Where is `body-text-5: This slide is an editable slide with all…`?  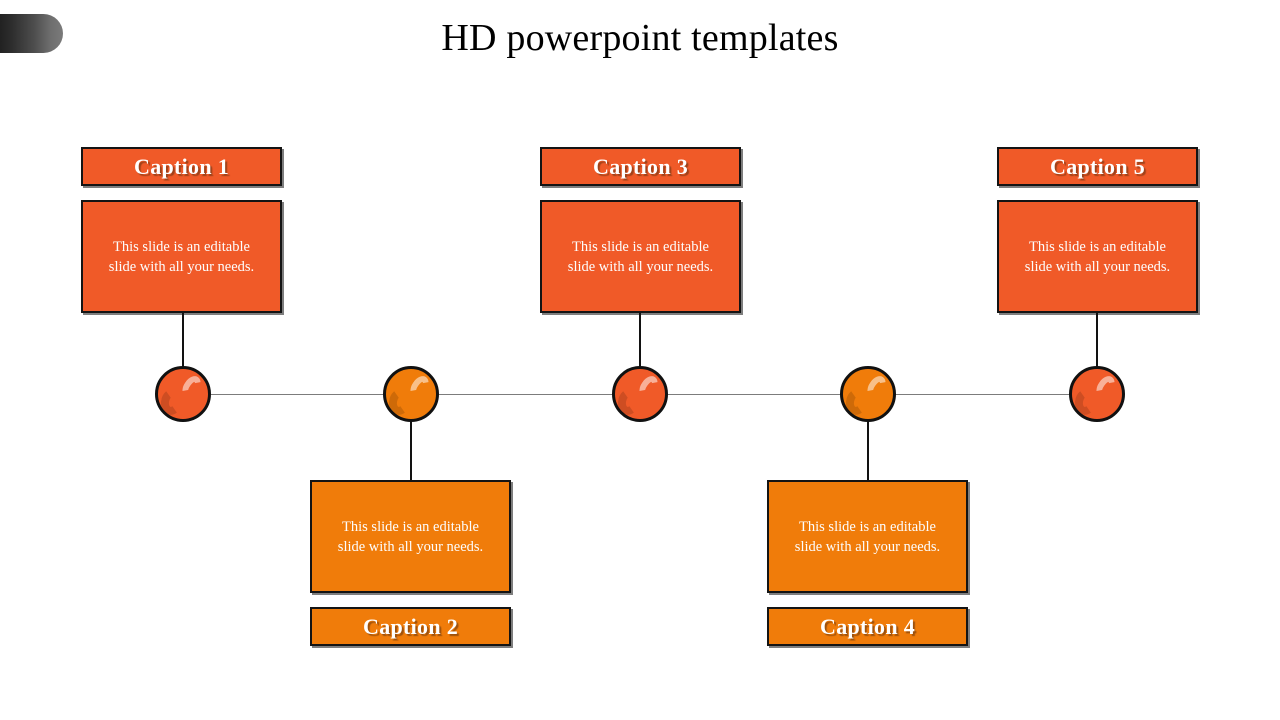 body-text-5: This slide is an editable slide with all… is located at coordinates (1097, 256).